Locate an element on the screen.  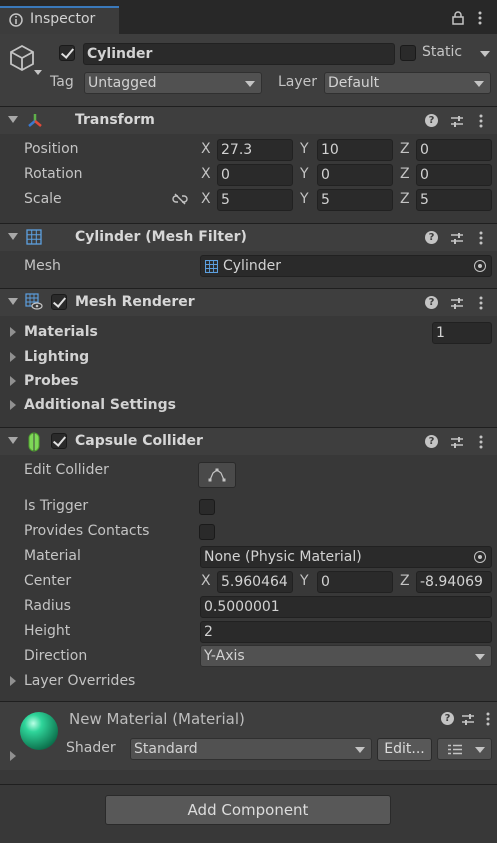
scale-z-field: 5 is located at coordinates (454, 200).